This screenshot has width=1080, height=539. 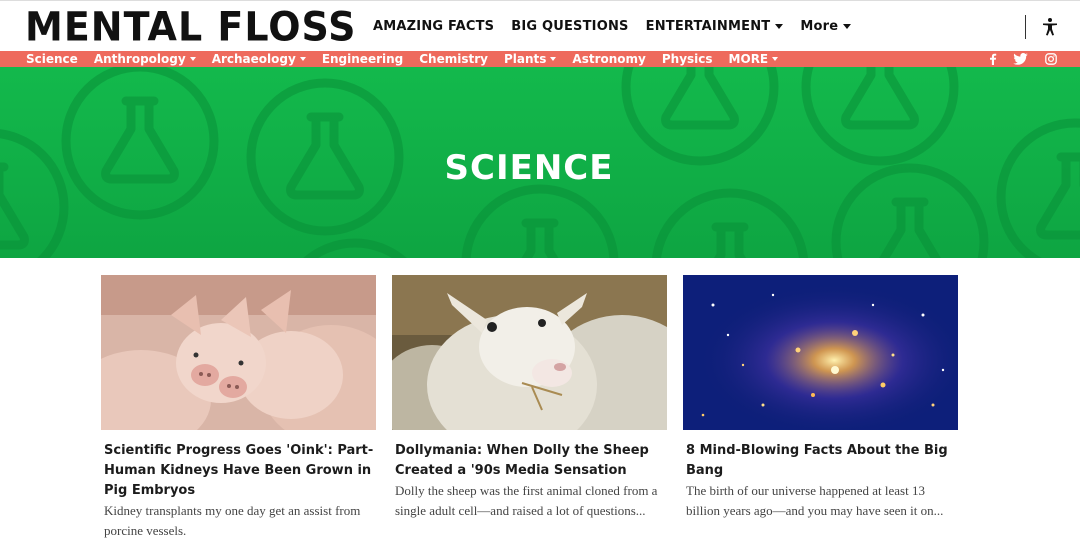 What do you see at coordinates (525, 59) in the screenshot?
I see `subnav-label: Plants` at bounding box center [525, 59].